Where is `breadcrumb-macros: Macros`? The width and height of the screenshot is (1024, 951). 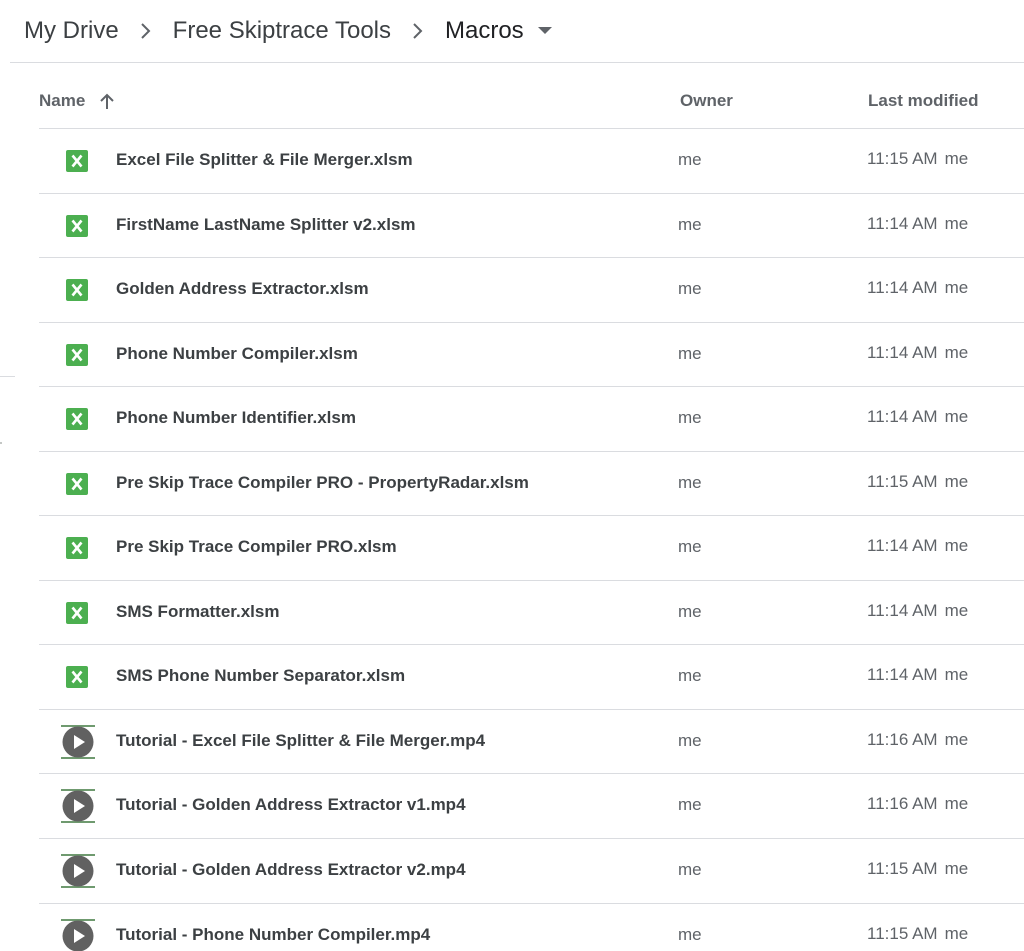
breadcrumb-macros: Macros is located at coordinates (484, 31).